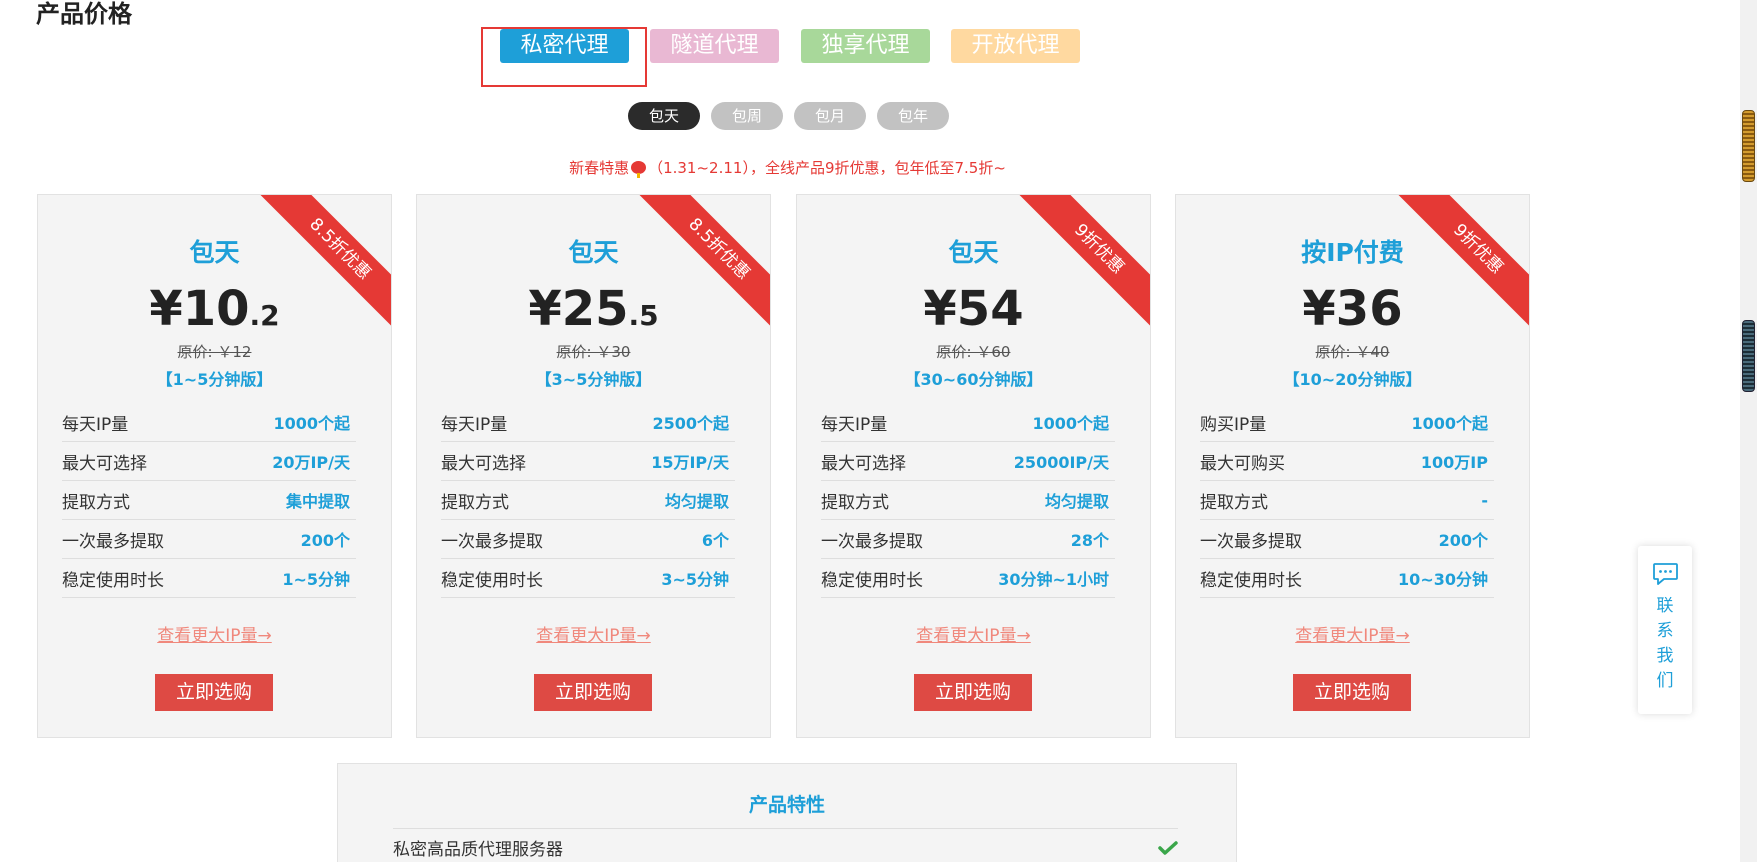 This screenshot has width=1757, height=862. I want to click on period-tab-month: 包月, so click(830, 116).